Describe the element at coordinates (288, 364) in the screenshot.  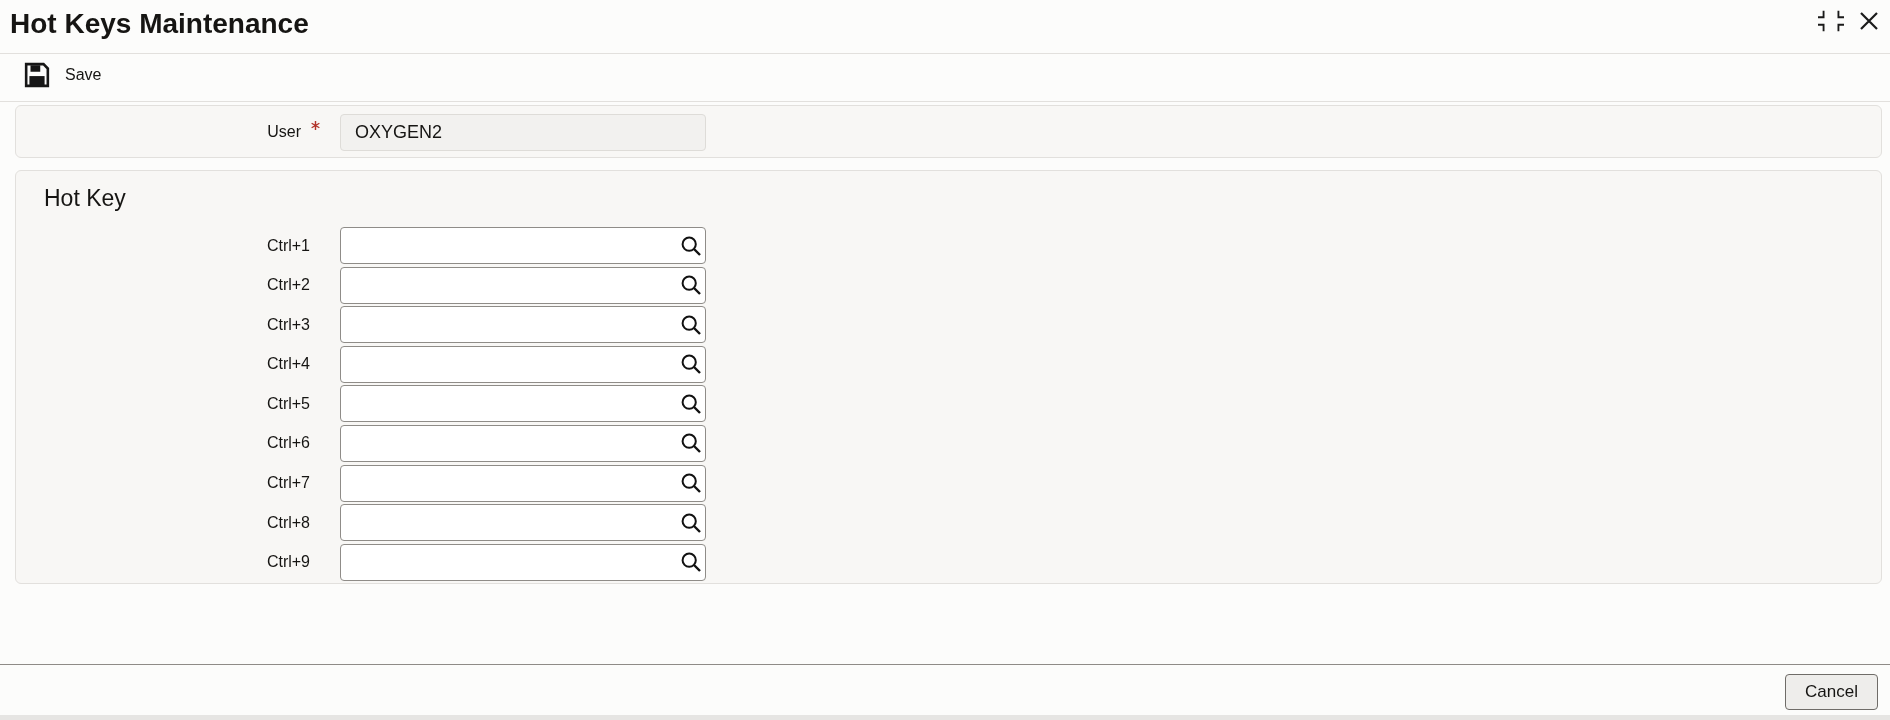
I see `hot-key-label: Ctrl+4` at that location.